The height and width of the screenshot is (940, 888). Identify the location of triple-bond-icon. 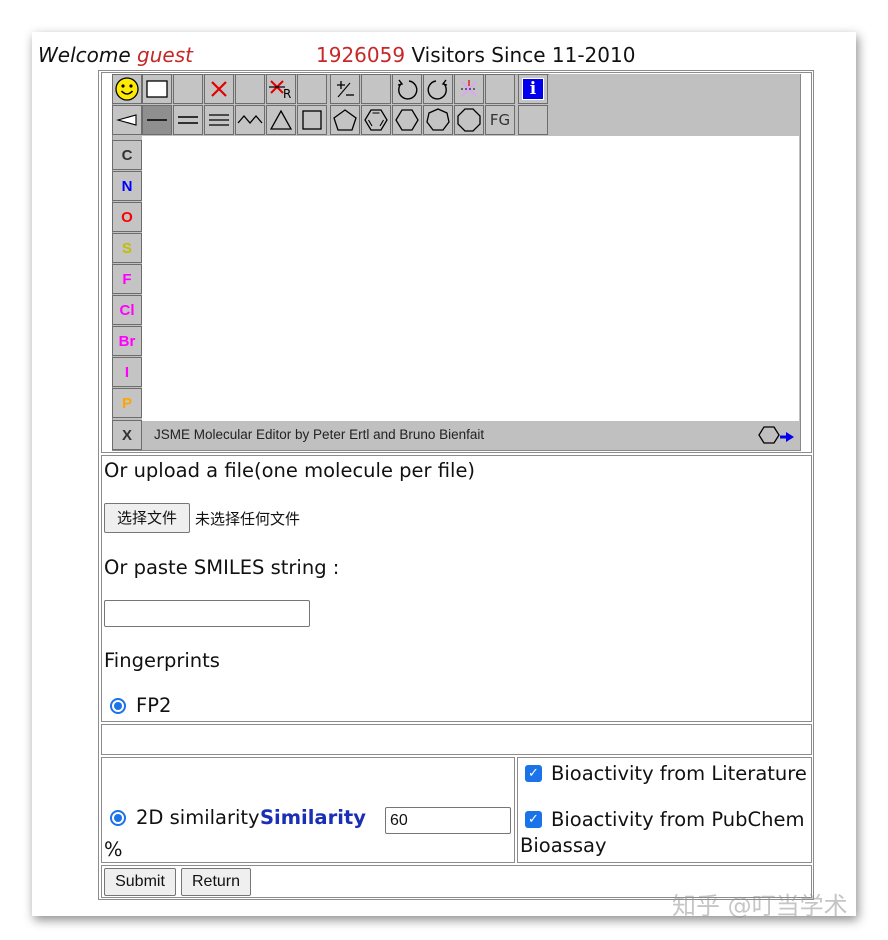
(219, 120).